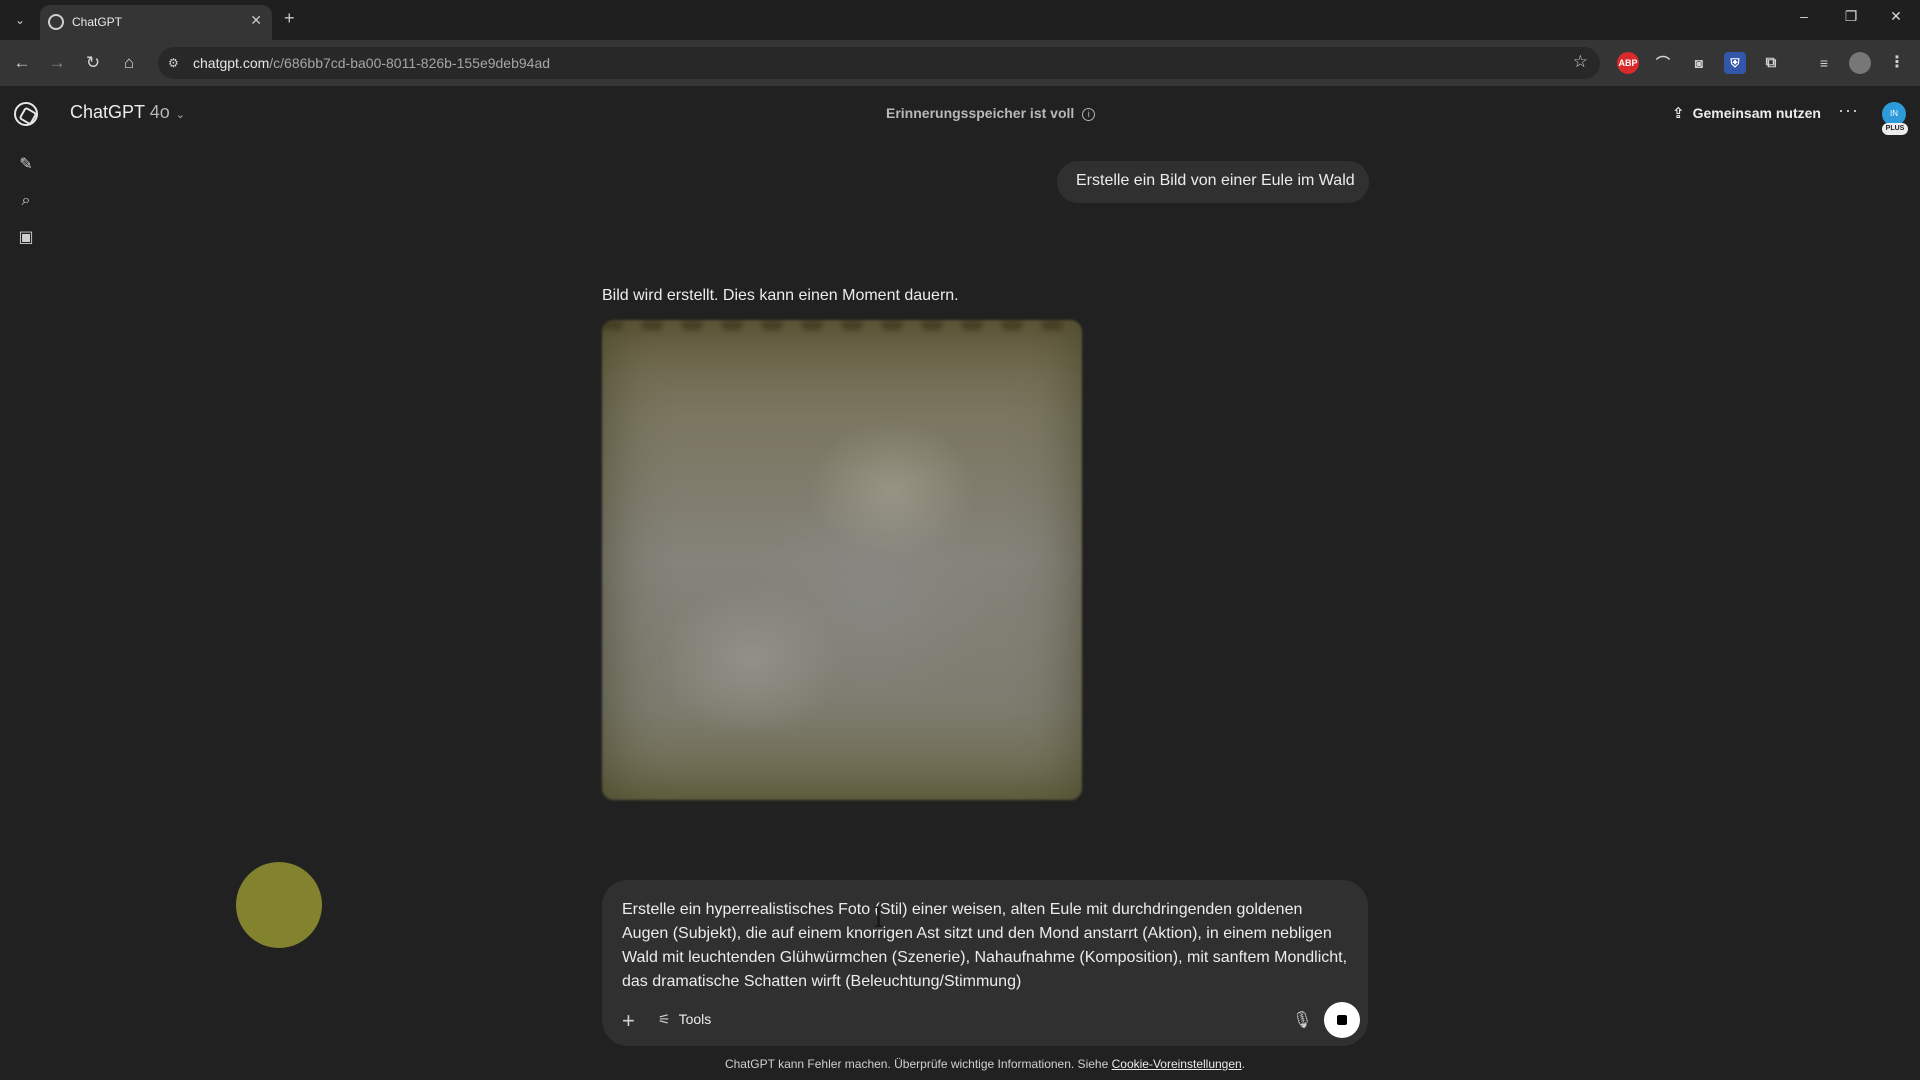  What do you see at coordinates (1848, 110) in the screenshot?
I see `more-options-icon: ···` at bounding box center [1848, 110].